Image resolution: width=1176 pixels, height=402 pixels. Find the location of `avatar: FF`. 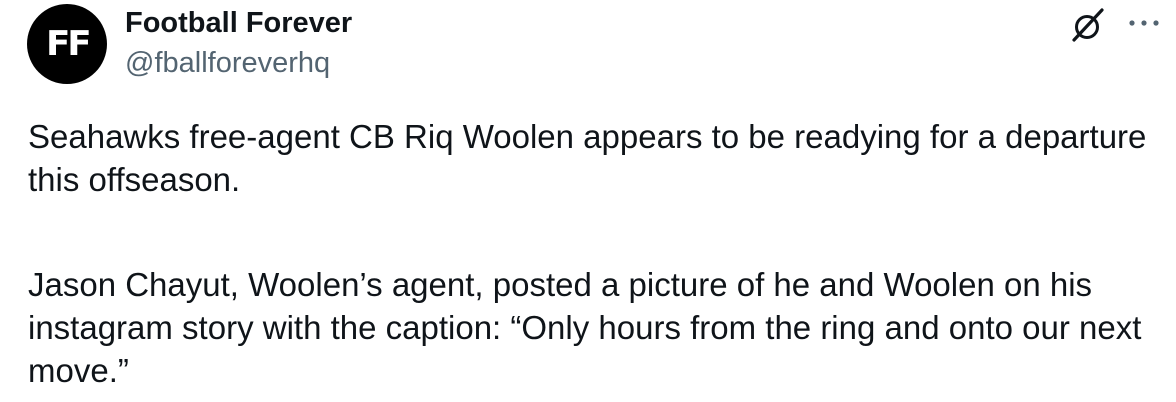

avatar: FF is located at coordinates (67, 44).